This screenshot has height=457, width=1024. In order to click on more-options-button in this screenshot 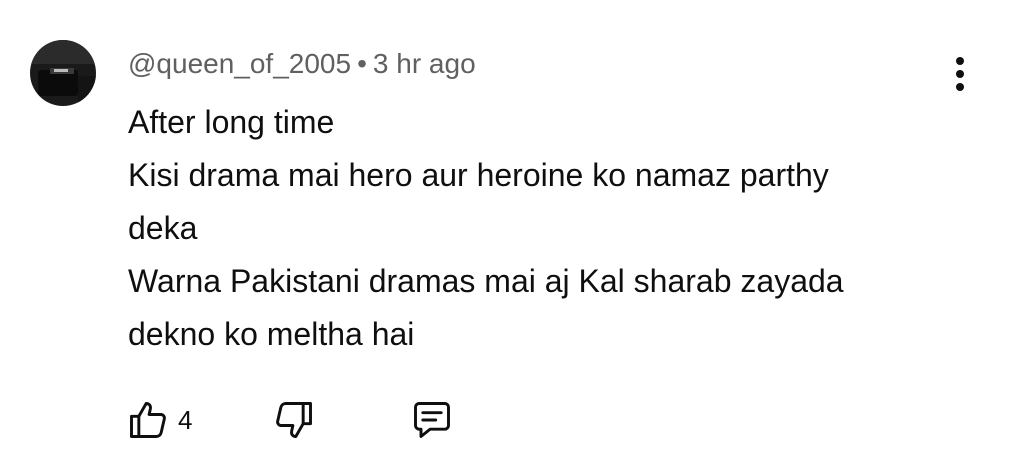, I will do `click(960, 74)`.